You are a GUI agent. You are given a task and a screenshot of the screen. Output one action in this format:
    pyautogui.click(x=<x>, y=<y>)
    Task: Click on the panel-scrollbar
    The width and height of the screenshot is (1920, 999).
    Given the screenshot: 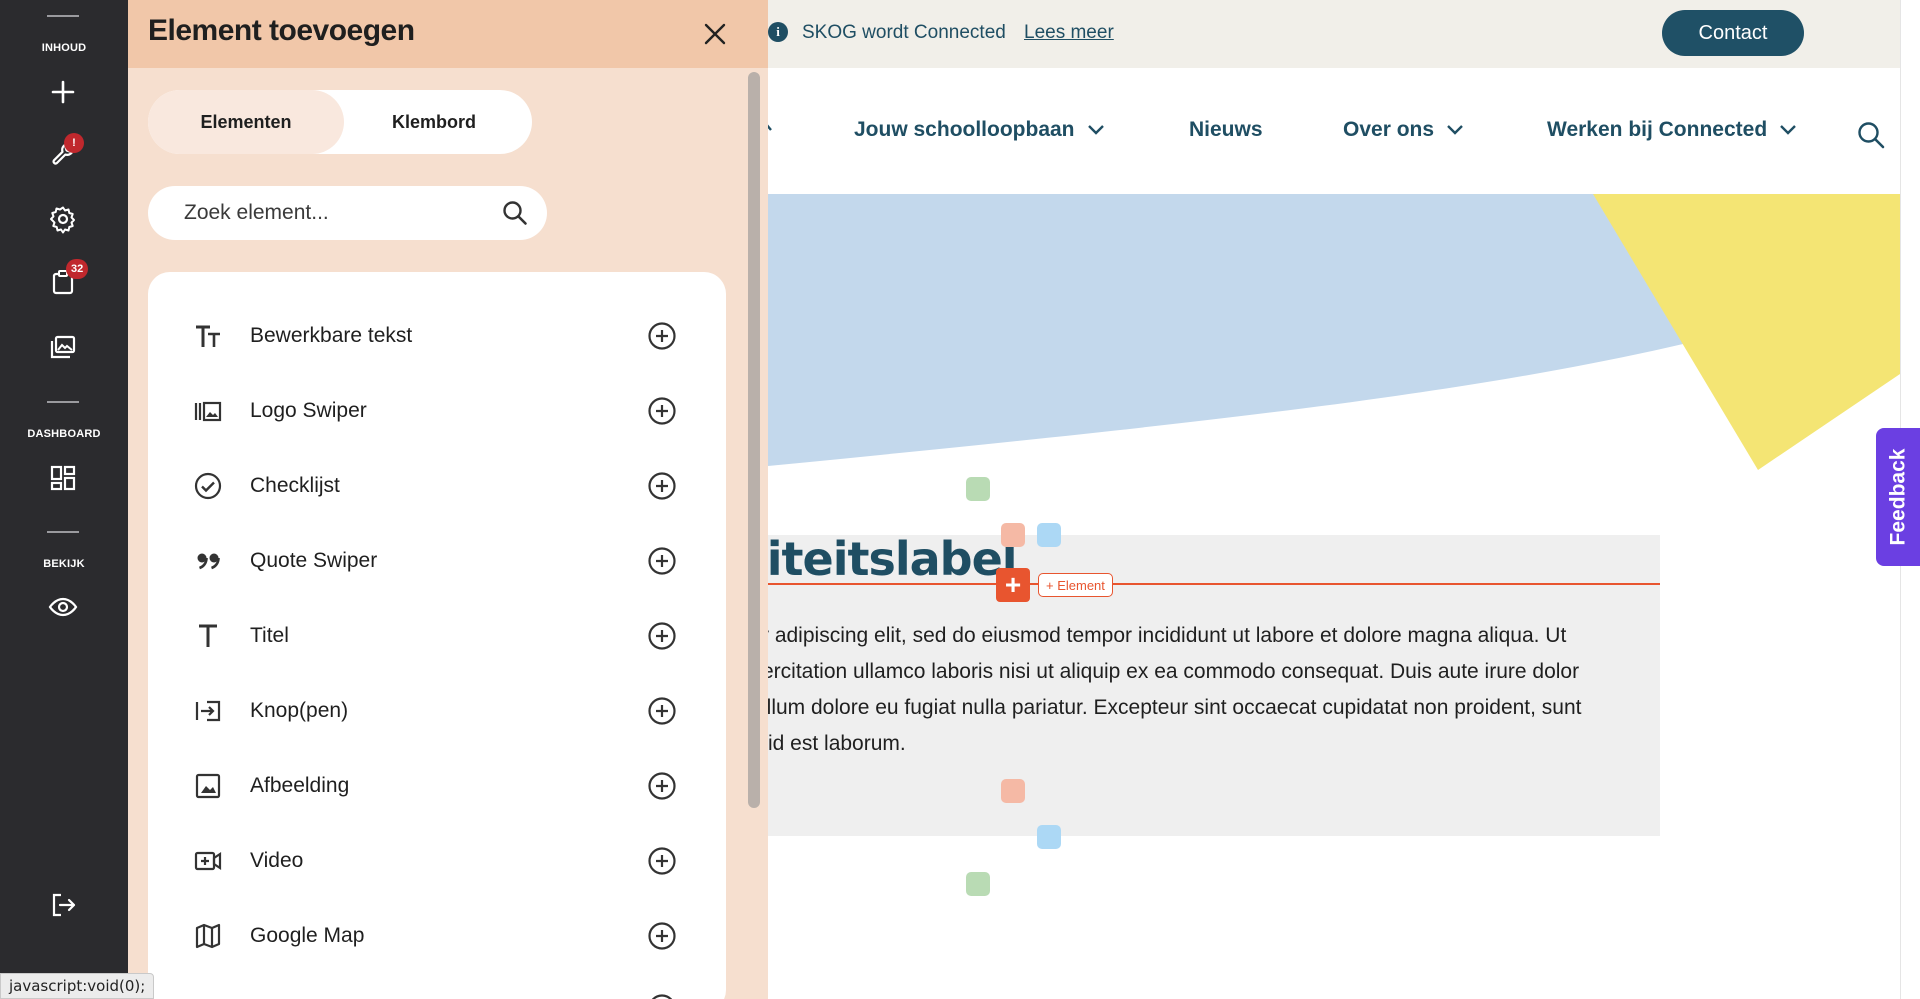 What is the action you would take?
    pyautogui.click(x=754, y=440)
    